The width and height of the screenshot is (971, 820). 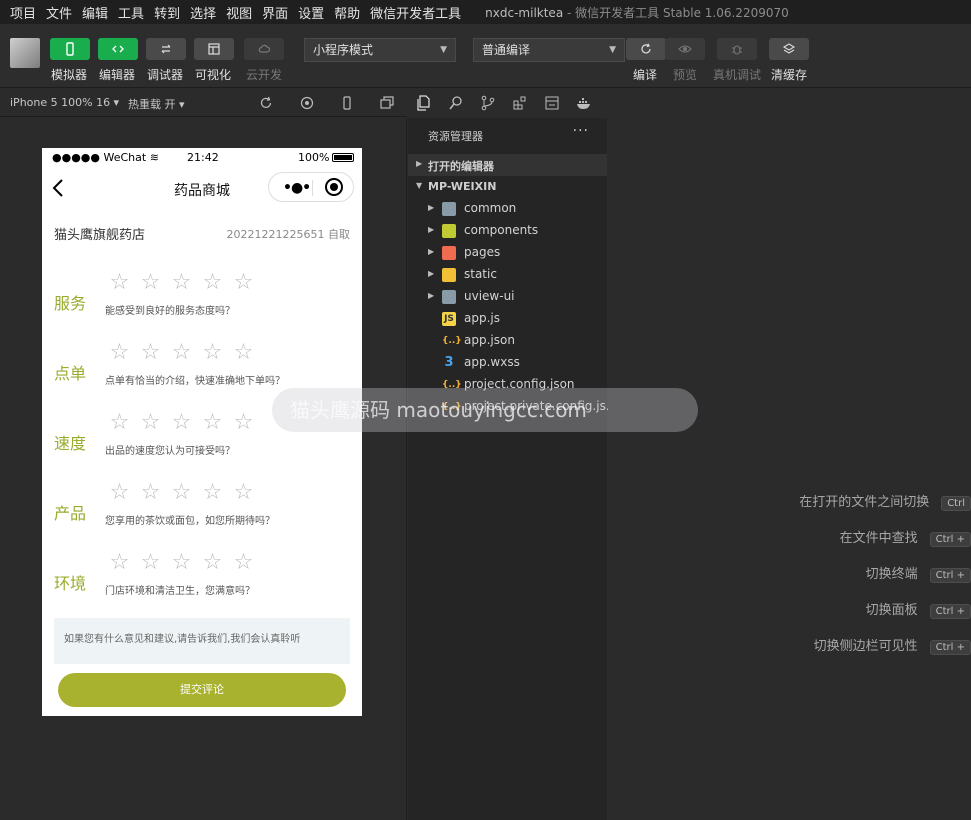 What do you see at coordinates (214, 49) in the screenshot?
I see `visual-button` at bounding box center [214, 49].